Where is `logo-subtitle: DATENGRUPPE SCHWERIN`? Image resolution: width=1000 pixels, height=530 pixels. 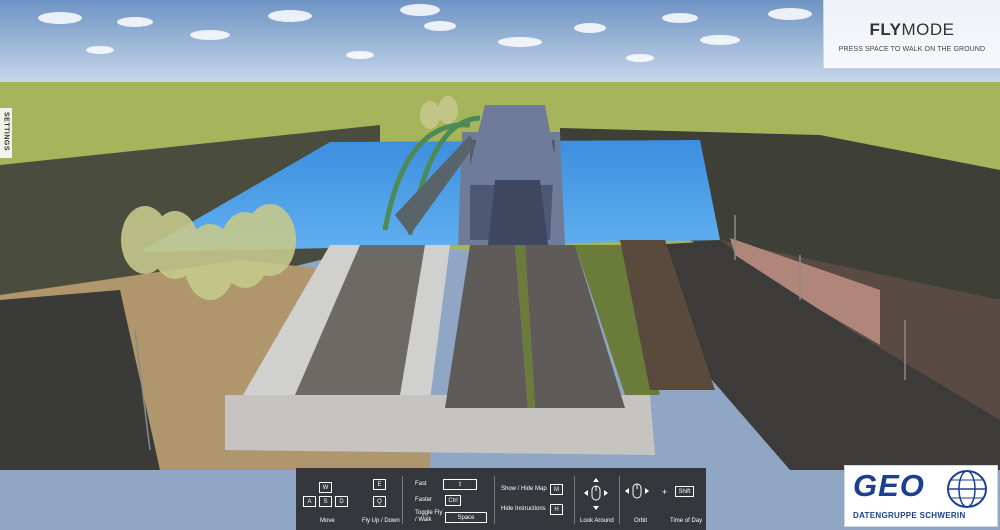
logo-subtitle: DATENGRUPPE SCHWERIN is located at coordinates (909, 515).